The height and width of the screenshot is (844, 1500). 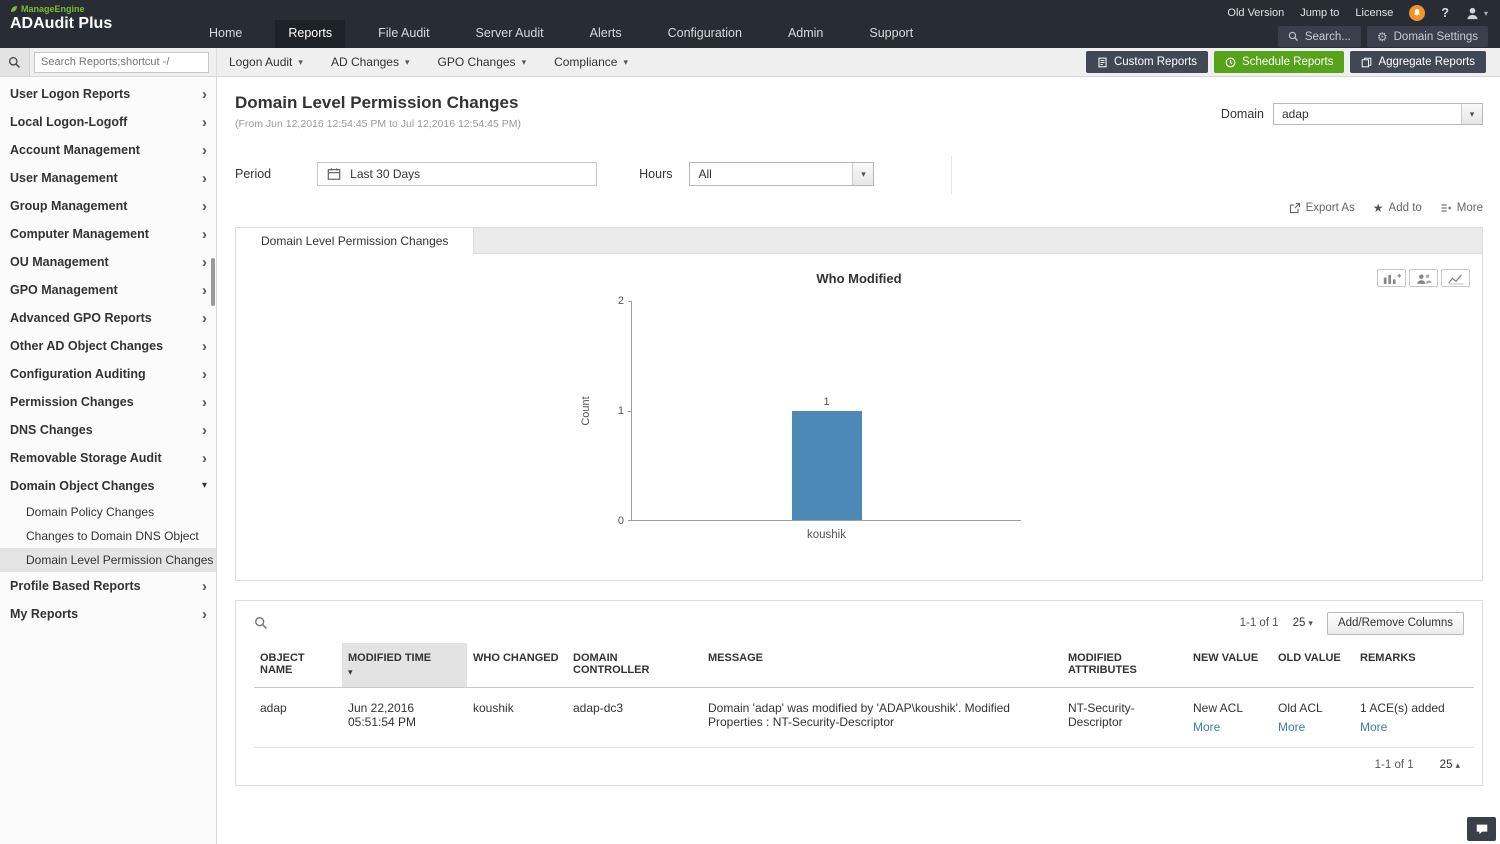 I want to click on nav-admin: Admin, so click(x=805, y=34).